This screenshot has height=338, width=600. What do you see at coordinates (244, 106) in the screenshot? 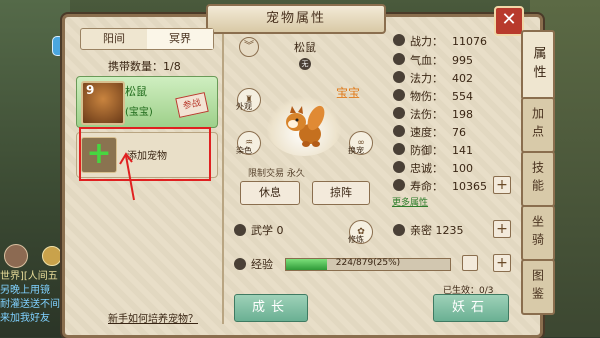
I see `appearance-label: 外观` at bounding box center [244, 106].